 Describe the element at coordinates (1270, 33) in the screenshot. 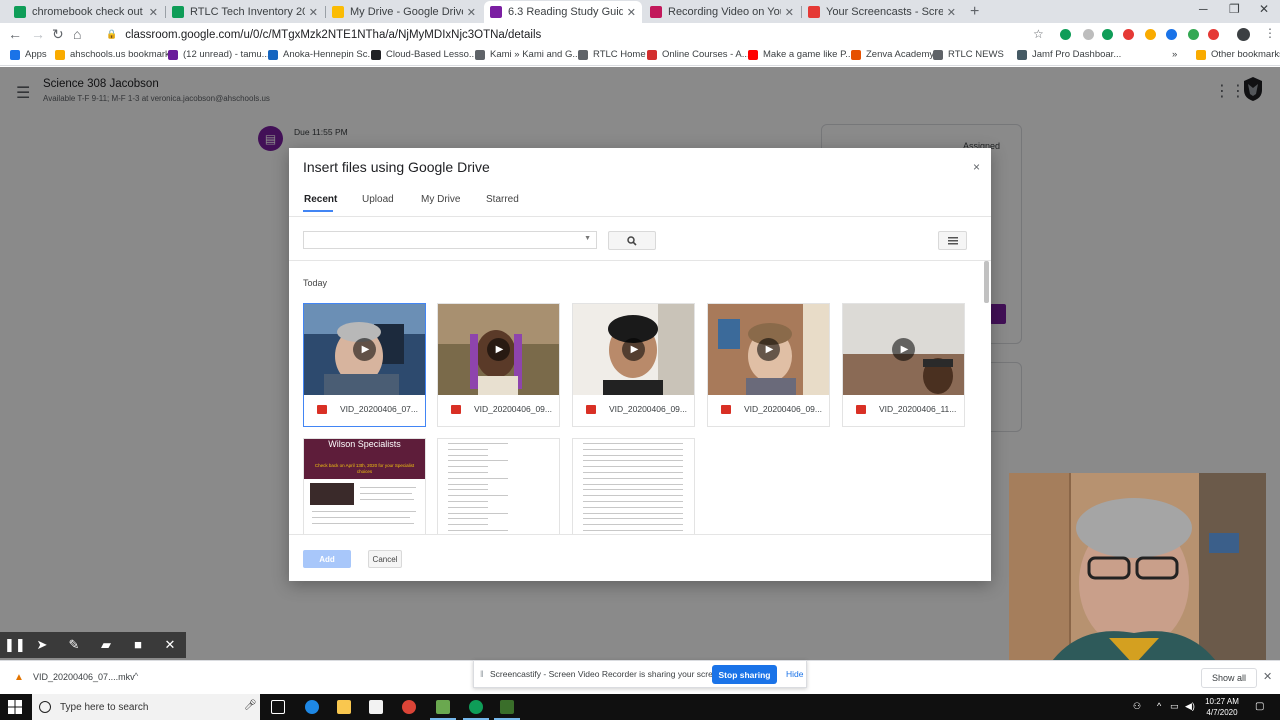

I see `menu-kebab-icon: ⋮` at that location.